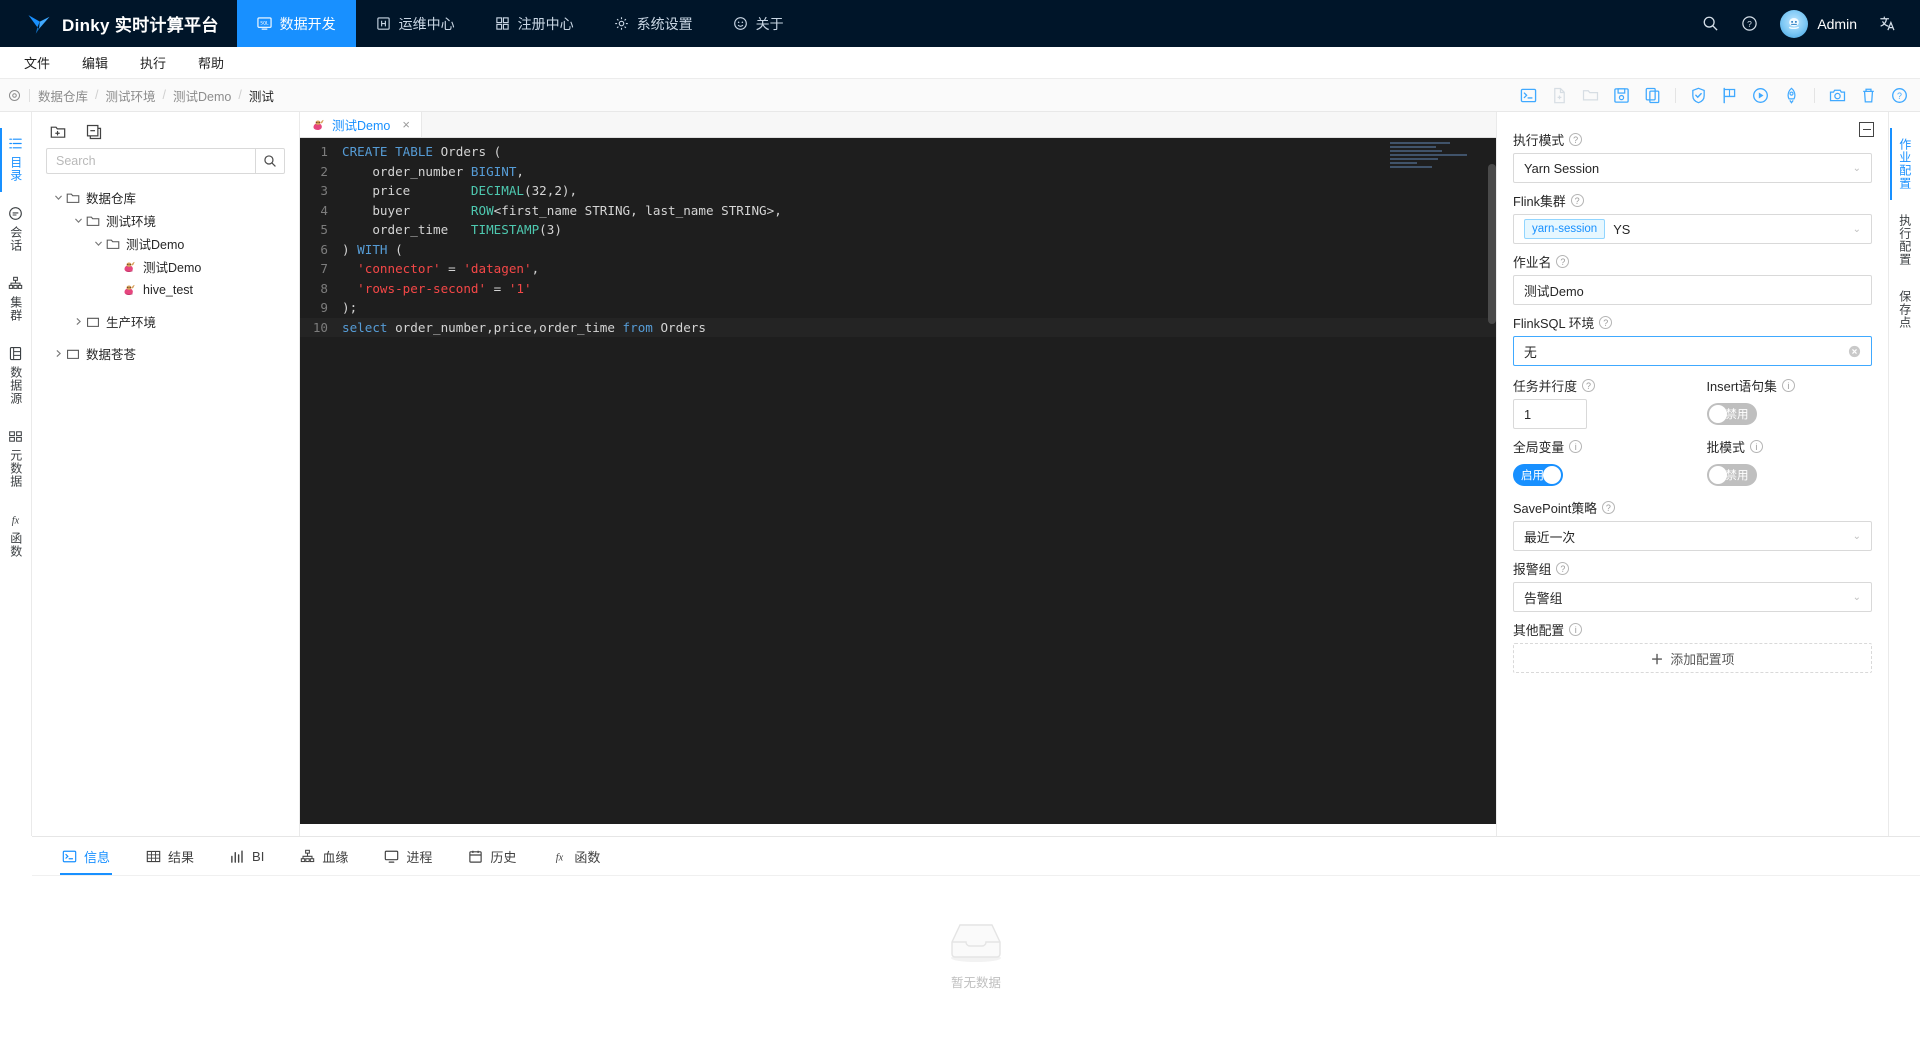  Describe the element at coordinates (408, 856) in the screenshot. I see `tab-process: 进程` at that location.